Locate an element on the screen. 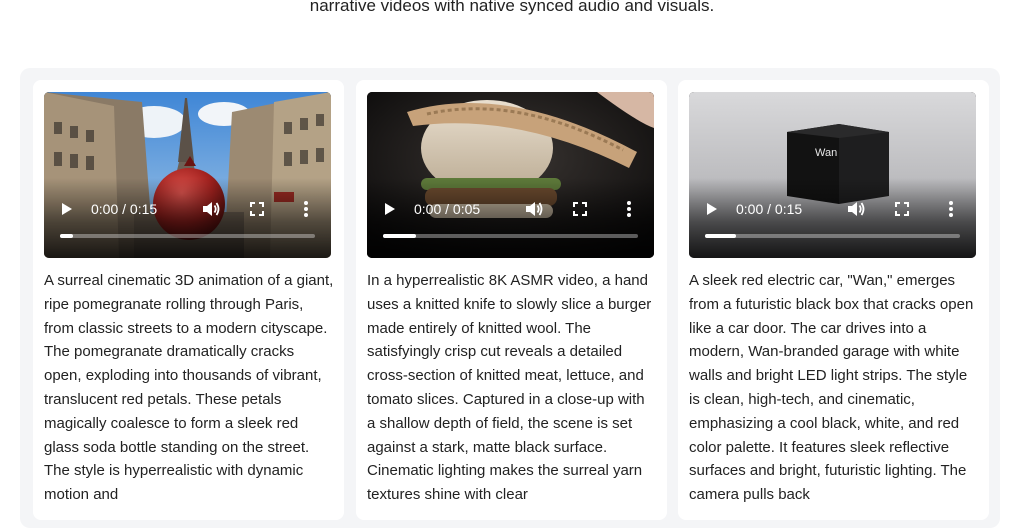 The width and height of the screenshot is (1024, 528). video-player: Wan 0:00 / 0:15 is located at coordinates (832, 175).